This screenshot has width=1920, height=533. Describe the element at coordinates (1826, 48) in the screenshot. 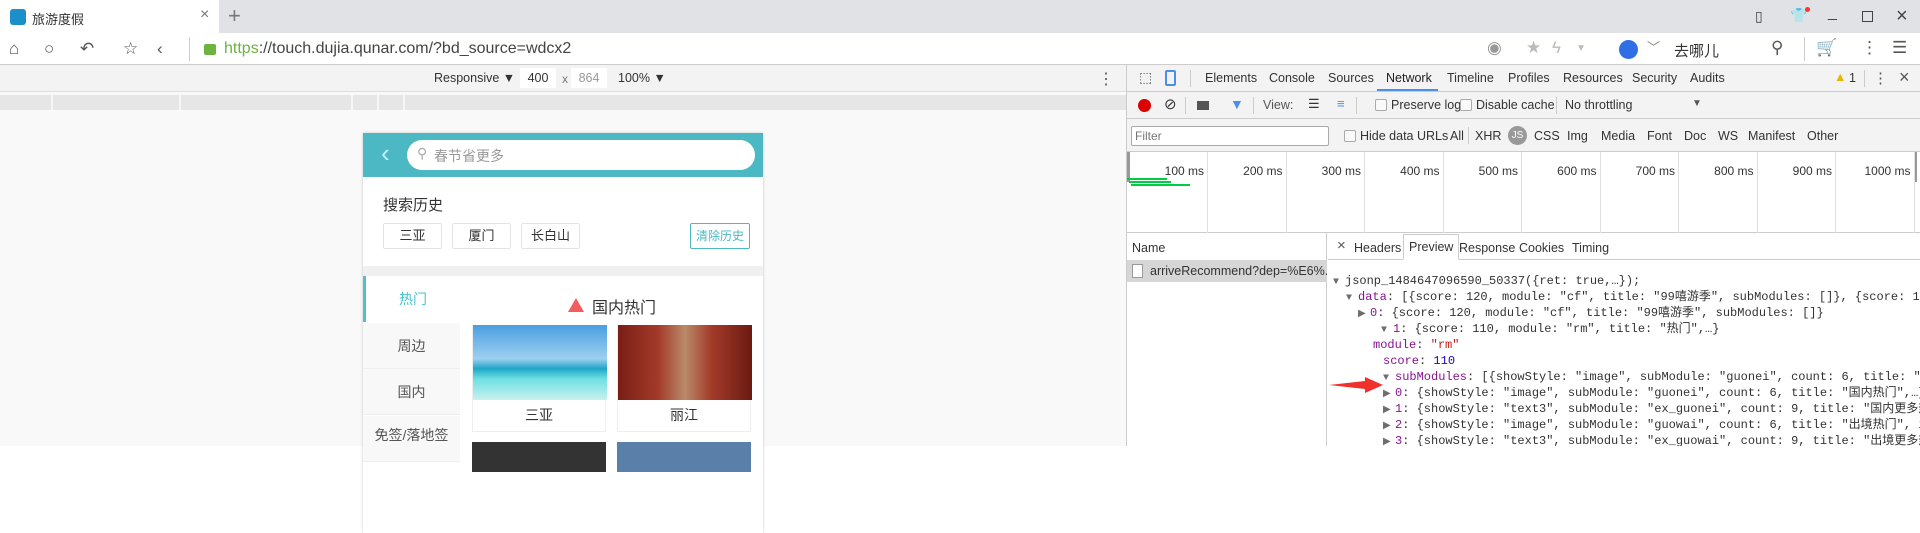

I see `cart-icon: 🛒` at that location.